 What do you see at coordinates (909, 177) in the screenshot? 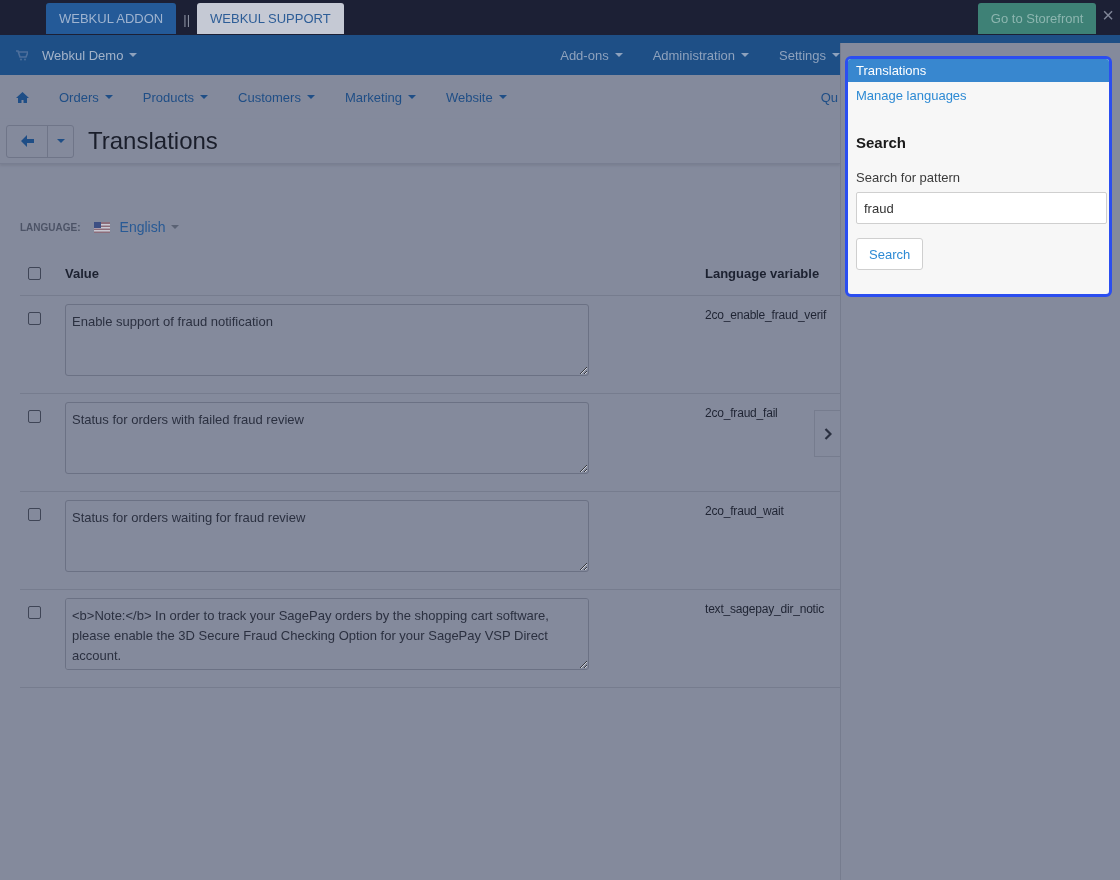
I see `field-label: Search for pattern` at bounding box center [909, 177].